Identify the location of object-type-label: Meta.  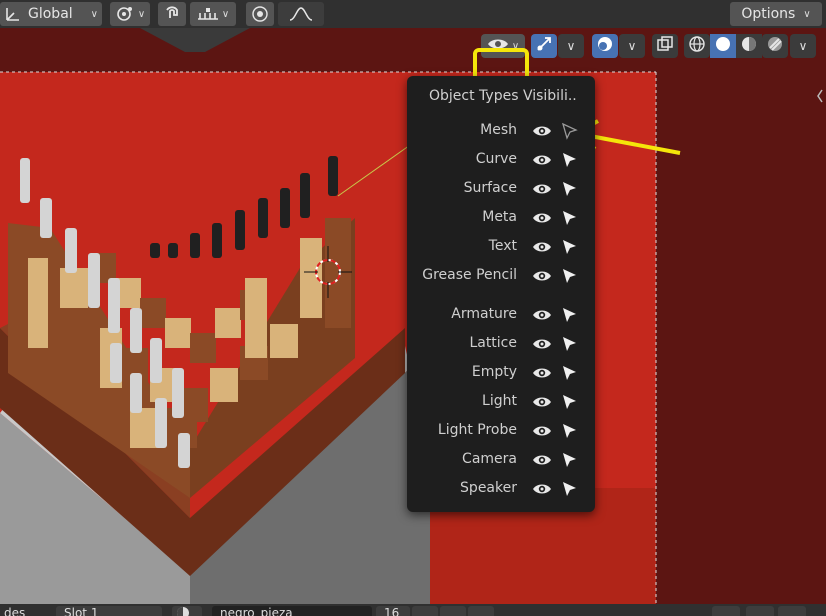
(499, 217).